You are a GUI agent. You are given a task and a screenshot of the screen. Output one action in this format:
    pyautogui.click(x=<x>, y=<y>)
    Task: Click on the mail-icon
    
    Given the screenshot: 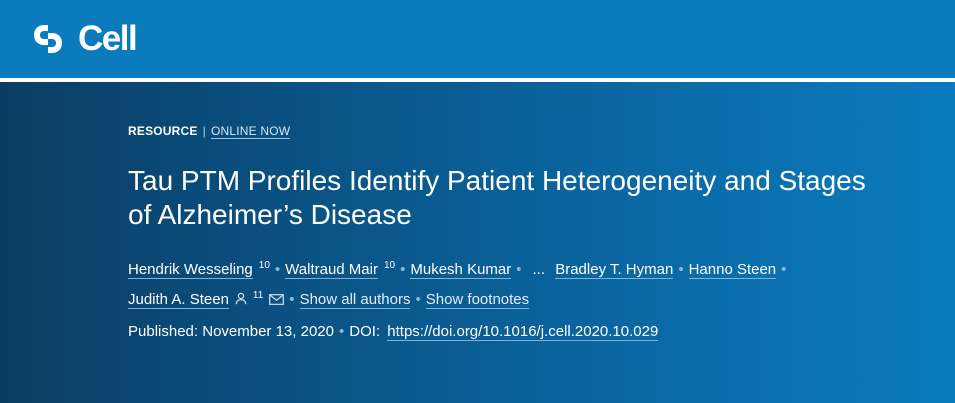 What is the action you would take?
    pyautogui.click(x=277, y=299)
    